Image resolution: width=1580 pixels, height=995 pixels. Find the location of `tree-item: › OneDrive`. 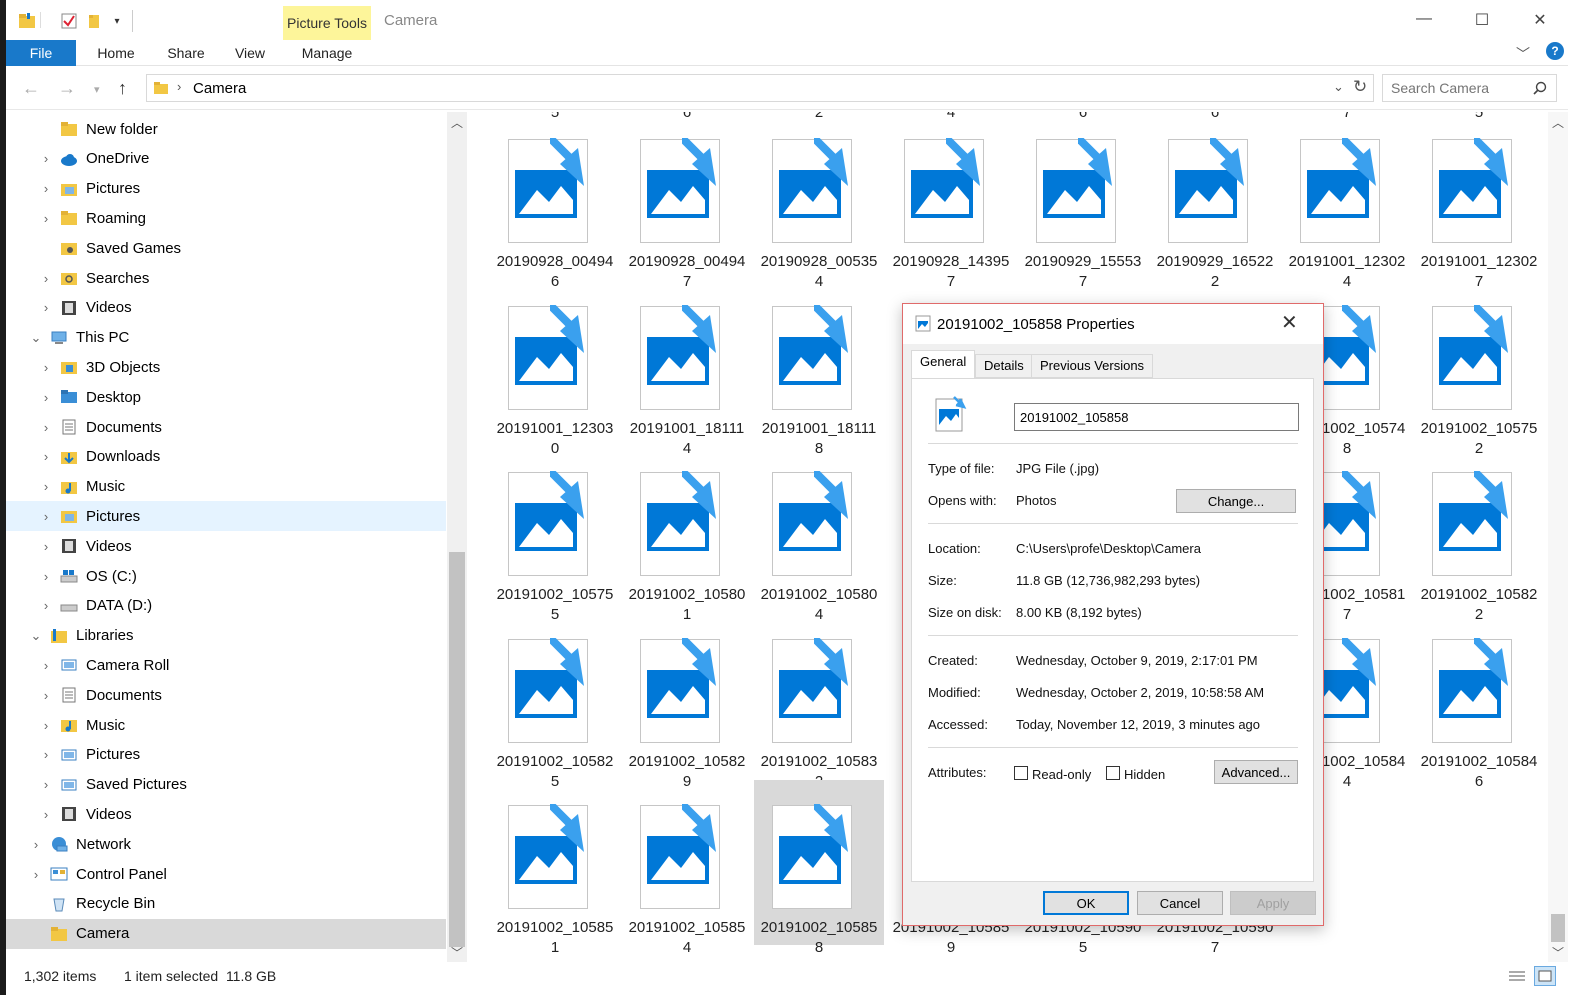

tree-item: › OneDrive is located at coordinates (226, 159).